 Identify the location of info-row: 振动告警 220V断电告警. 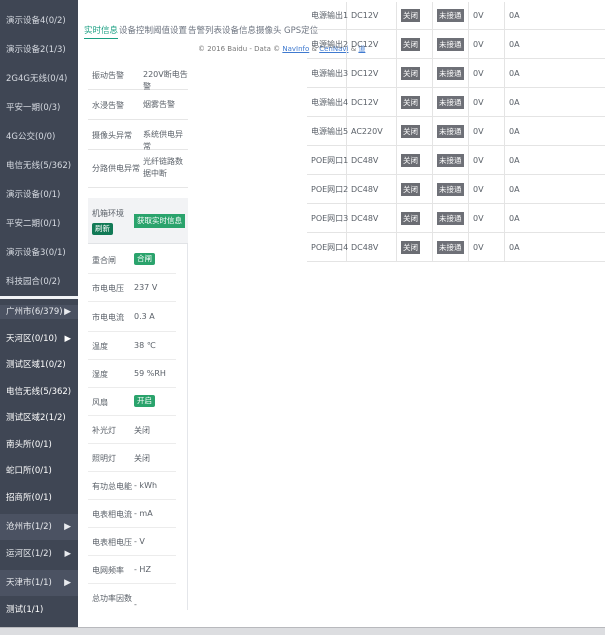
(138, 75).